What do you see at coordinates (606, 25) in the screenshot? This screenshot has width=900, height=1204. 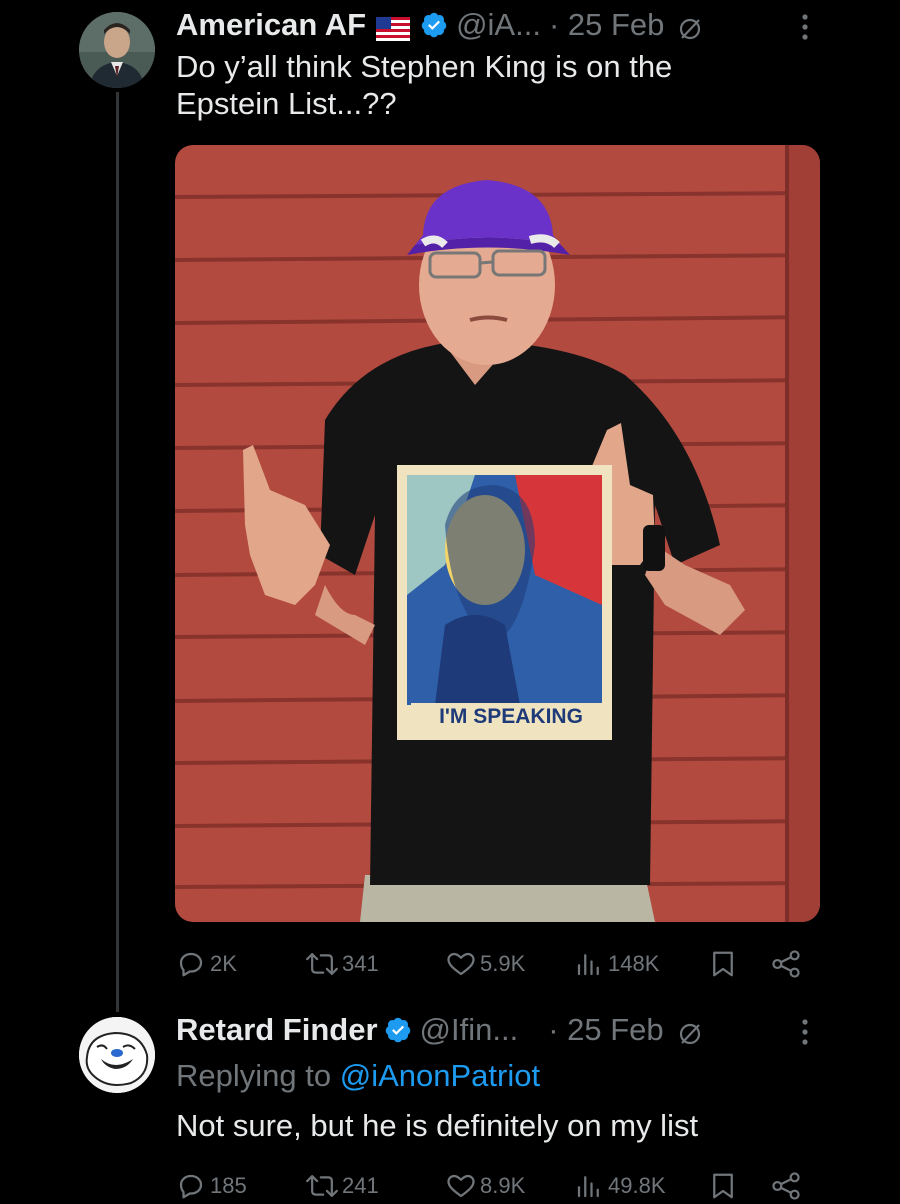 I see `timestamp: · 25 Feb` at bounding box center [606, 25].